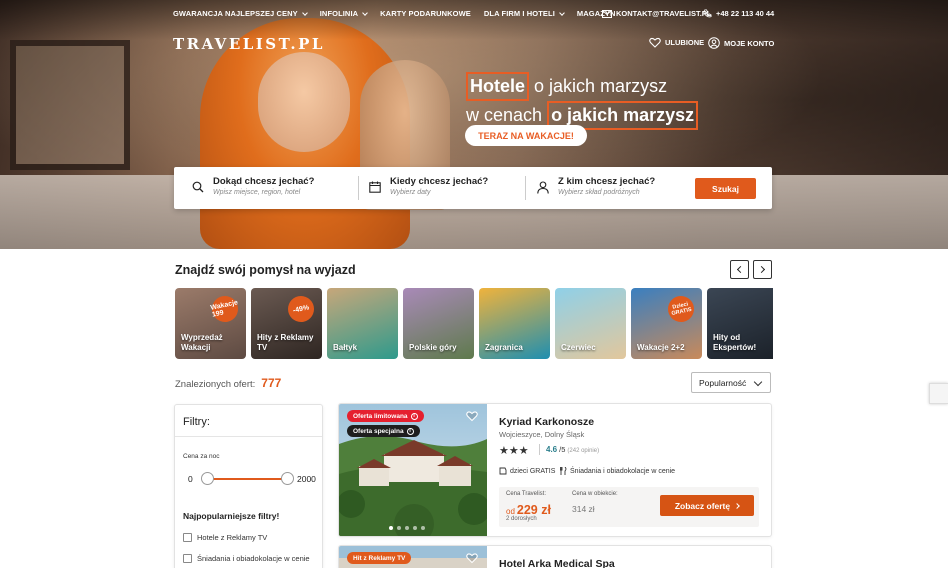 Image resolution: width=948 pixels, height=568 pixels. Describe the element at coordinates (225, 309) in the screenshot. I see `card-badge: Wakacje 199` at that location.